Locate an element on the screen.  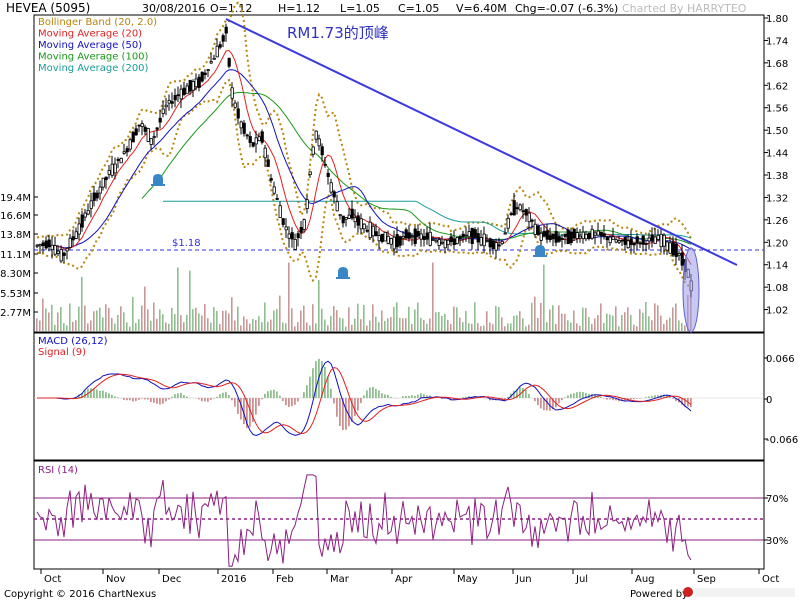
month-label: Dec is located at coordinates (171, 579).